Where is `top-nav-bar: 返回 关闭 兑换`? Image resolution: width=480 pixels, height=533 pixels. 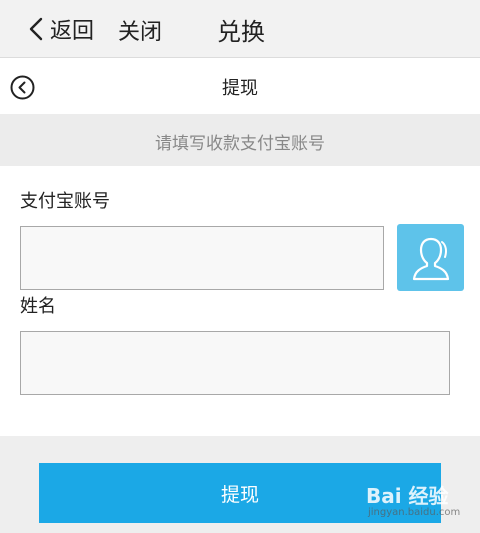
top-nav-bar: 返回 关闭 兑换 is located at coordinates (240, 29).